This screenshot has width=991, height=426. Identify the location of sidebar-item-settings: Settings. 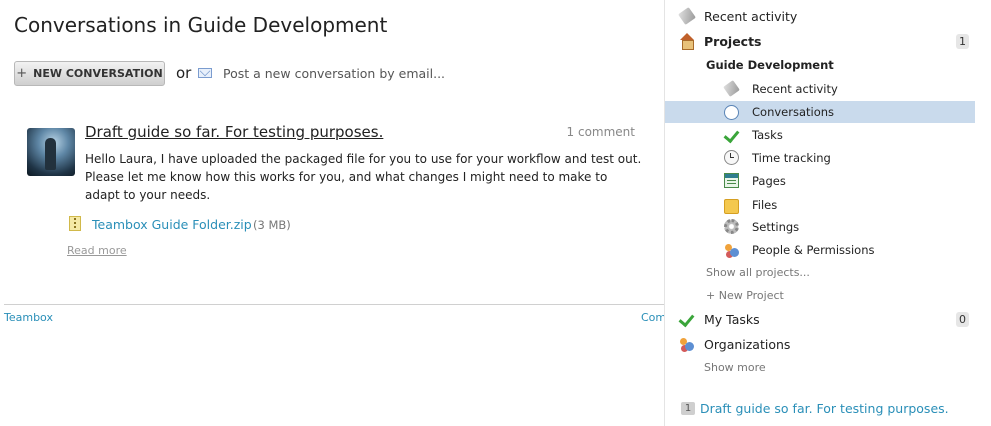
(761, 226).